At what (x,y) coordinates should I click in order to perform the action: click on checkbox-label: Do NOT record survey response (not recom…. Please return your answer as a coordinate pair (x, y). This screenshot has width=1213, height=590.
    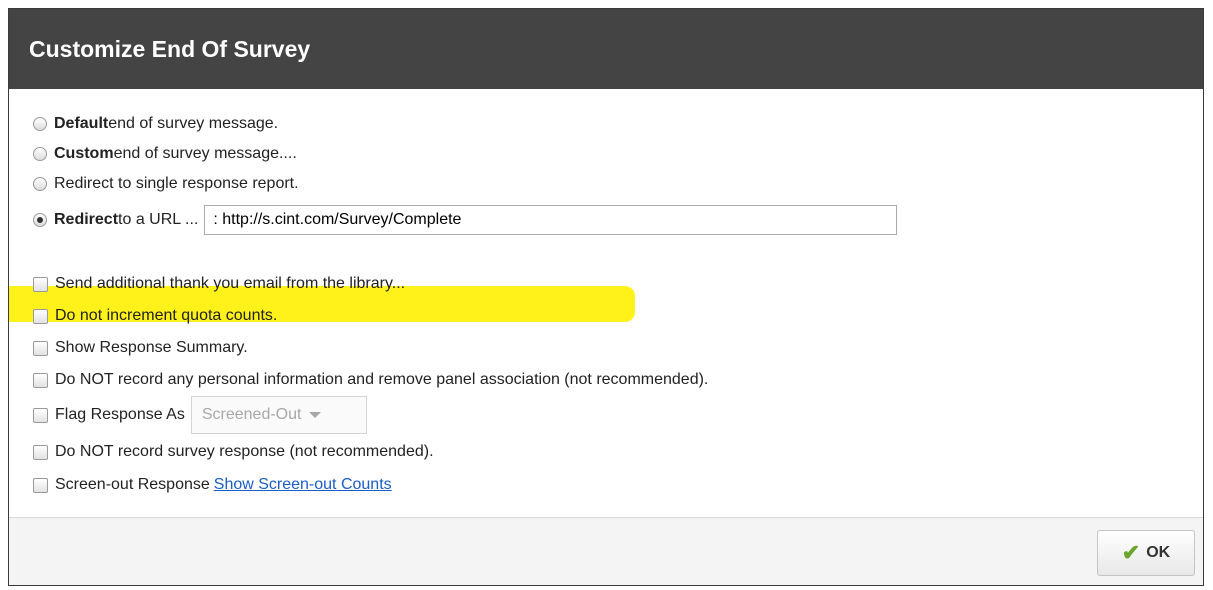
    Looking at the image, I should click on (244, 451).